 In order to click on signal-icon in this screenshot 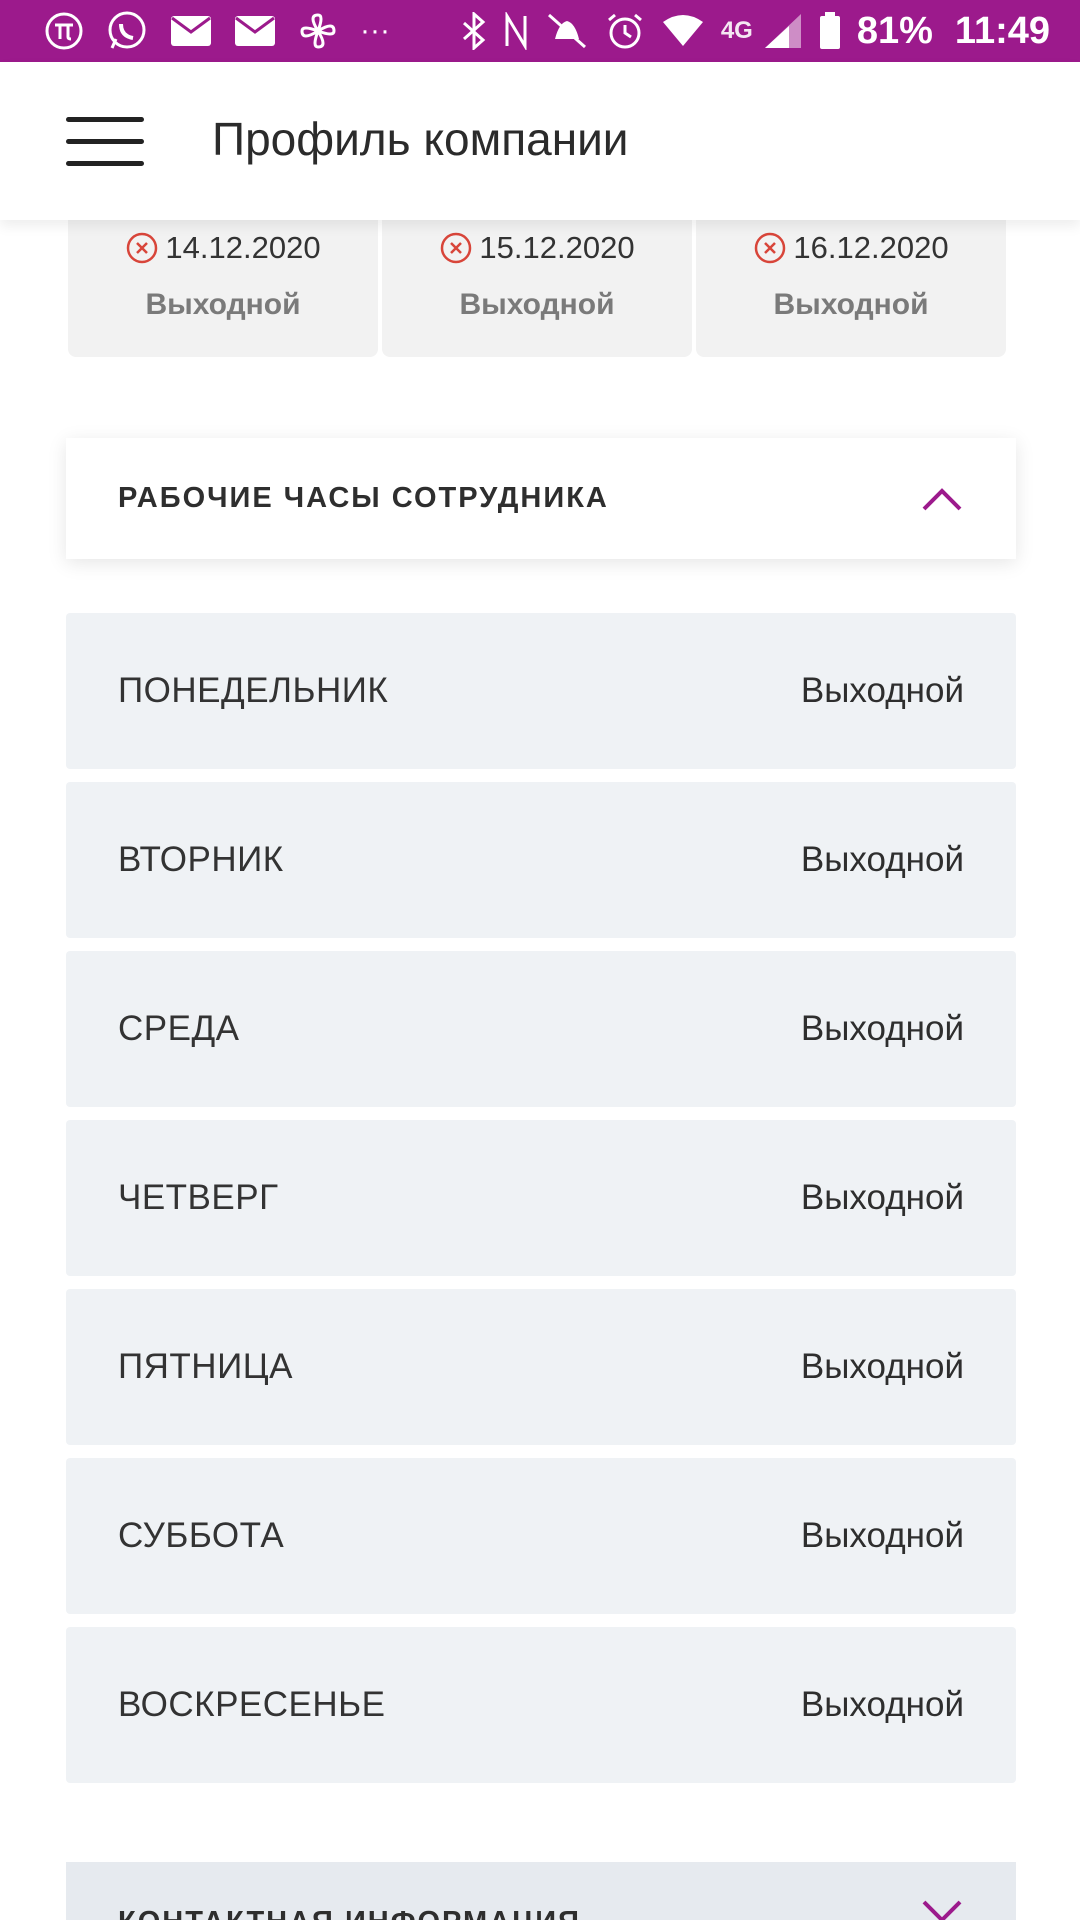, I will do `click(783, 31)`.